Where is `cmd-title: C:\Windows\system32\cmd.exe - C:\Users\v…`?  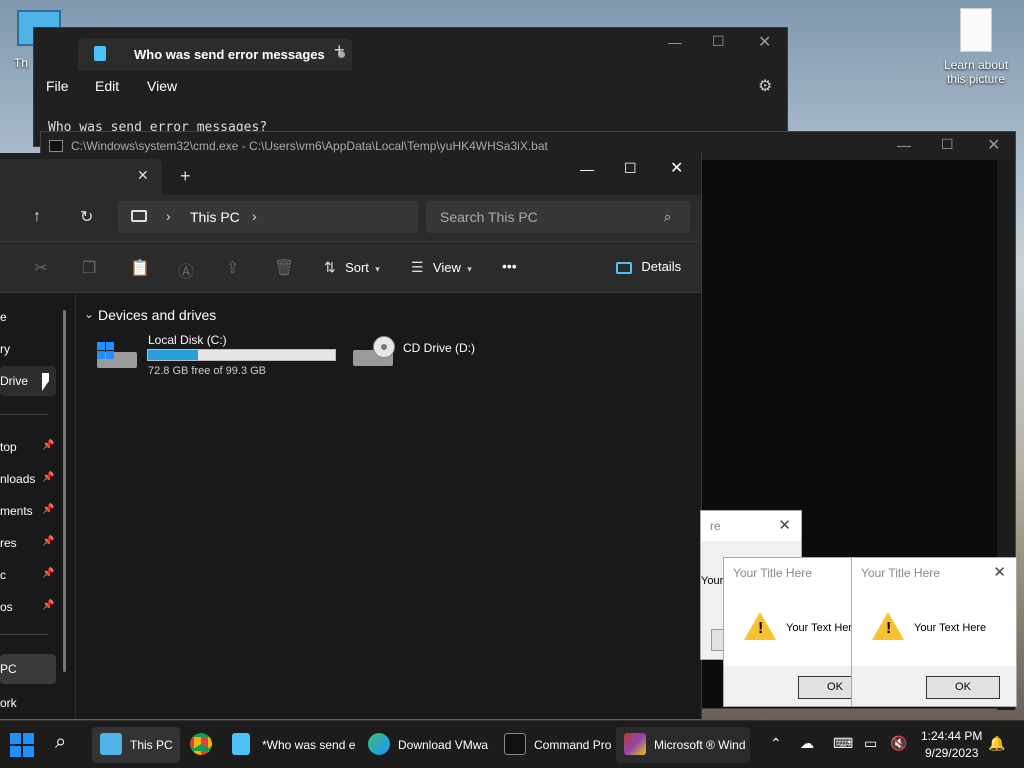 cmd-title: C:\Windows\system32\cmd.exe - C:\Users\v… is located at coordinates (309, 146).